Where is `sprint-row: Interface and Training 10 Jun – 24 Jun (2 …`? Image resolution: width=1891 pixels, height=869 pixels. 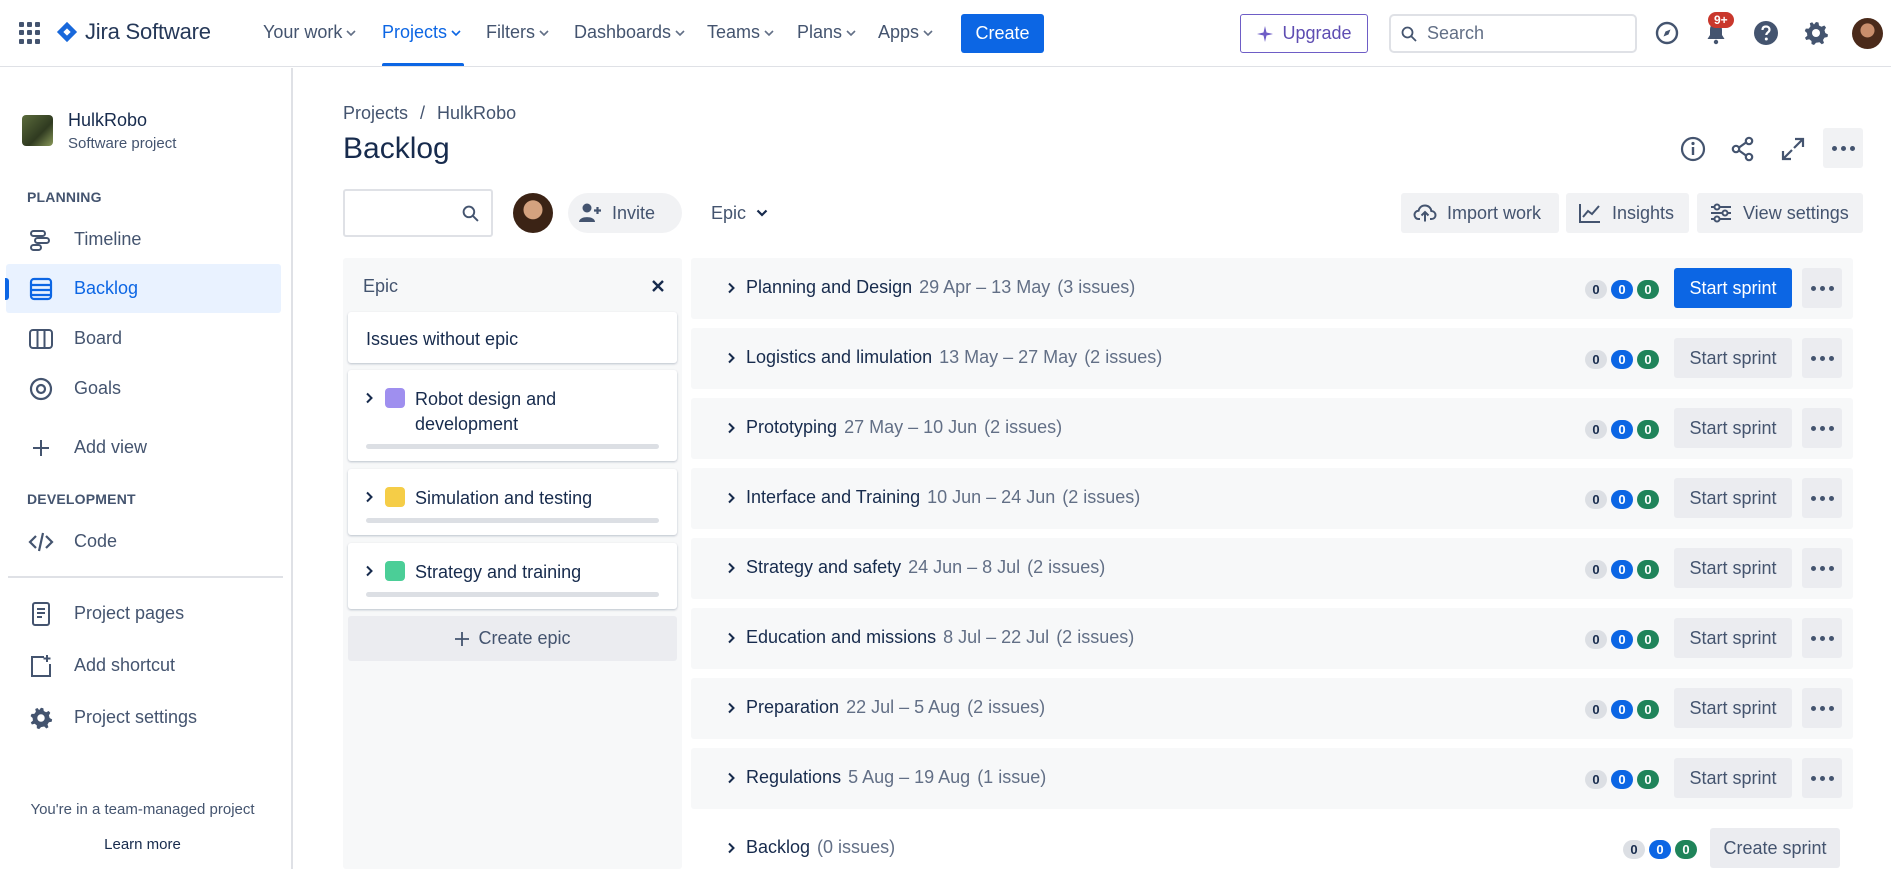
sprint-row: Interface and Training 10 Jun – 24 Jun (2 … is located at coordinates (1272, 498).